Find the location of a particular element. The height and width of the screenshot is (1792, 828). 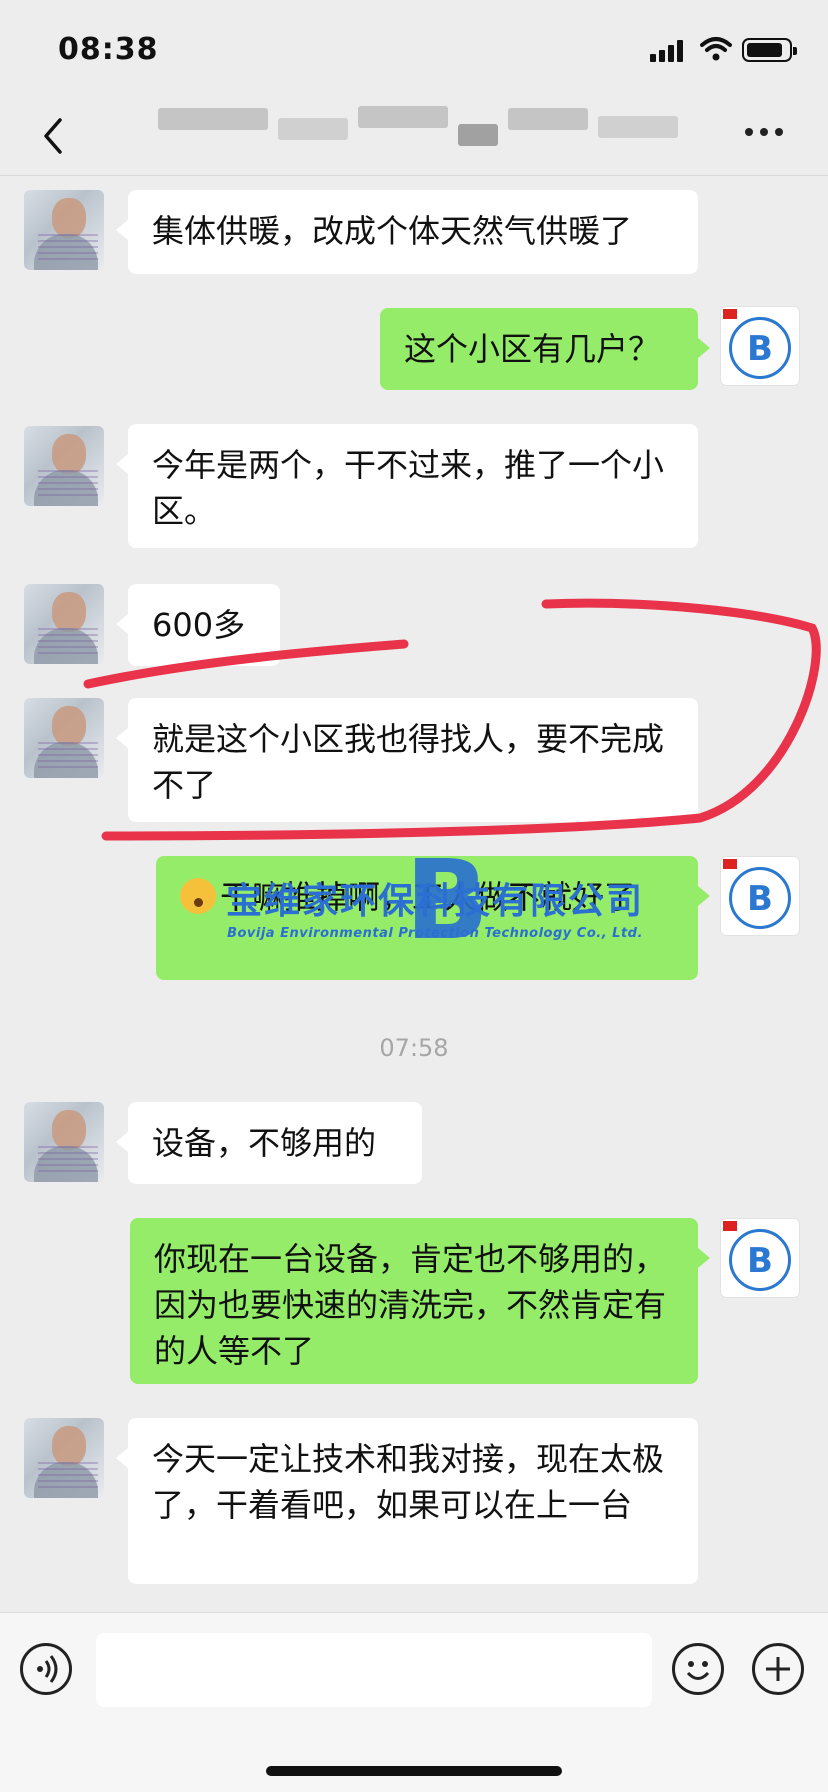

battery-icon is located at coordinates (769, 50).